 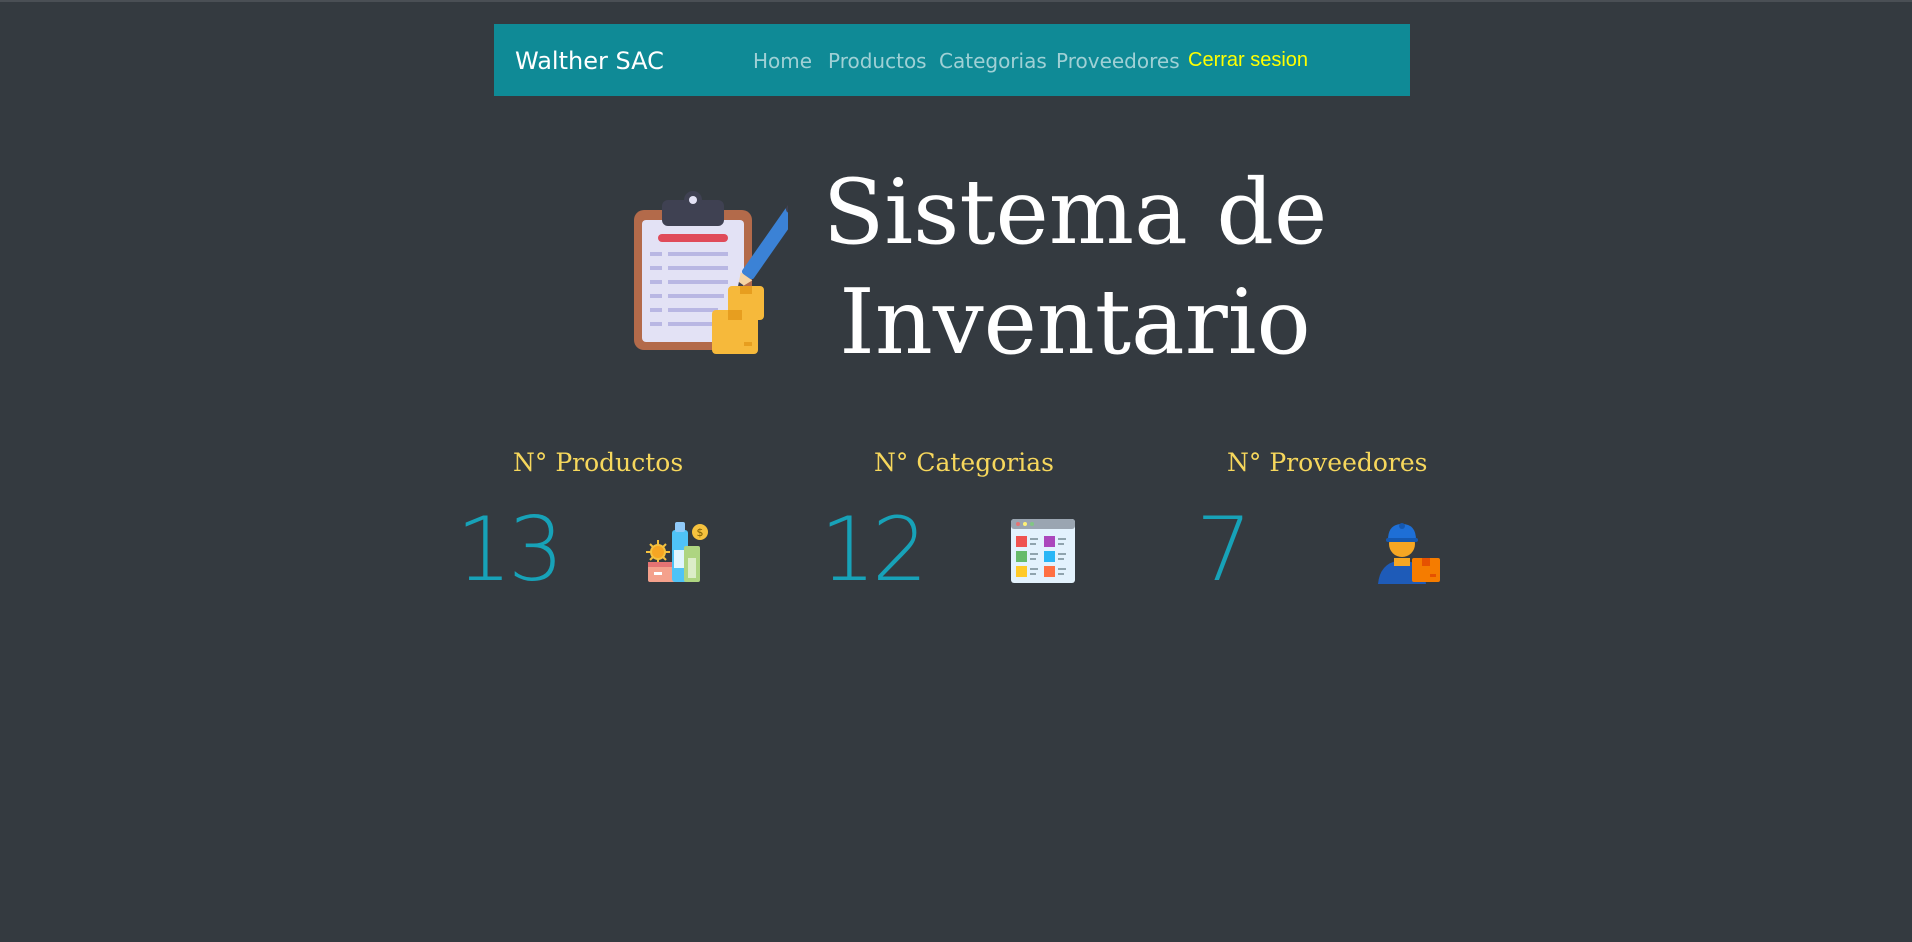 I want to click on brand-link: Walther SAC, so click(x=589, y=60).